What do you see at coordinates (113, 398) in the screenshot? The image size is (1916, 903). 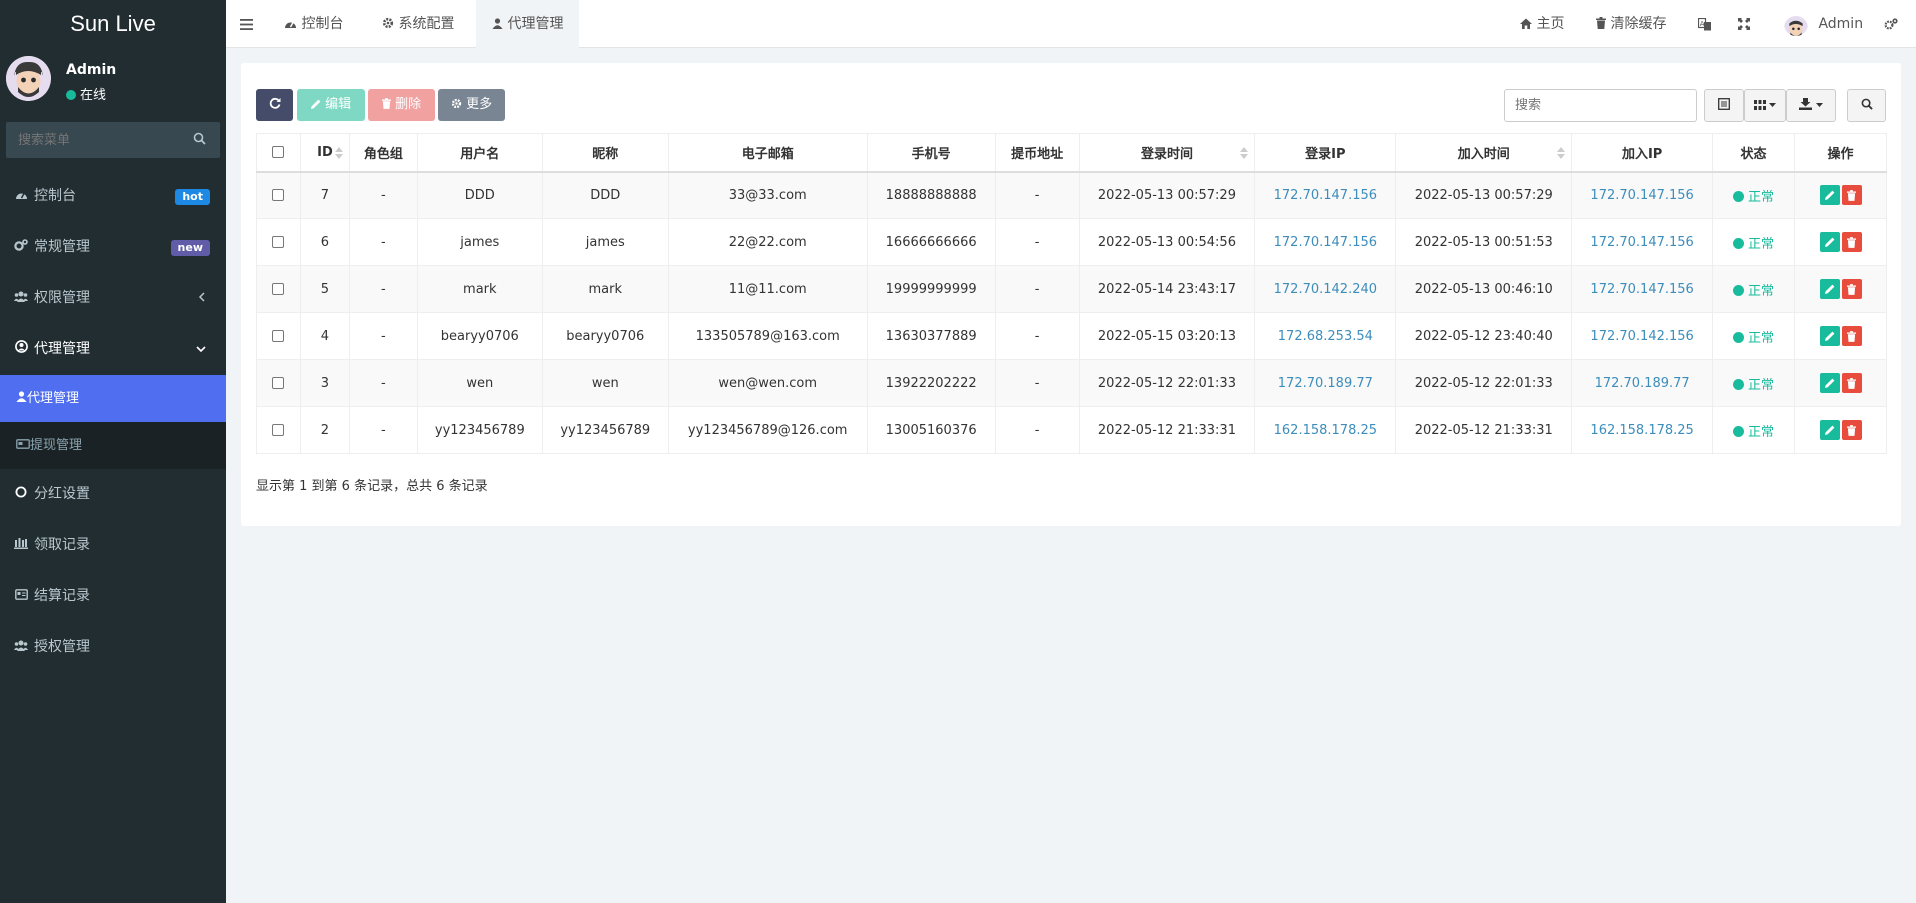 I see `sidebar-subitem-agents: 代理管理` at bounding box center [113, 398].